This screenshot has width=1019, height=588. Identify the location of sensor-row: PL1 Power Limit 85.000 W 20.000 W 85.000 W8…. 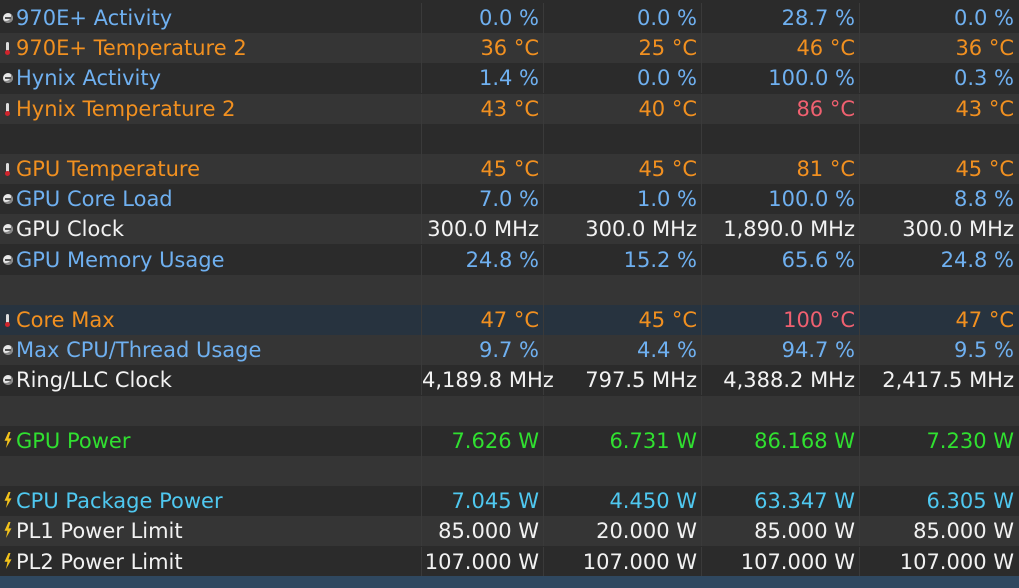
(509, 531).